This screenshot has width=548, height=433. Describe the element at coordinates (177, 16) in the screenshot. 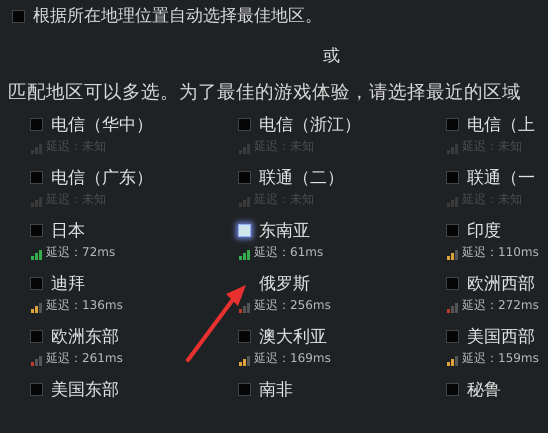

I see `auto-select-label: 根据所在地理位置自动选择最佳地区。` at that location.